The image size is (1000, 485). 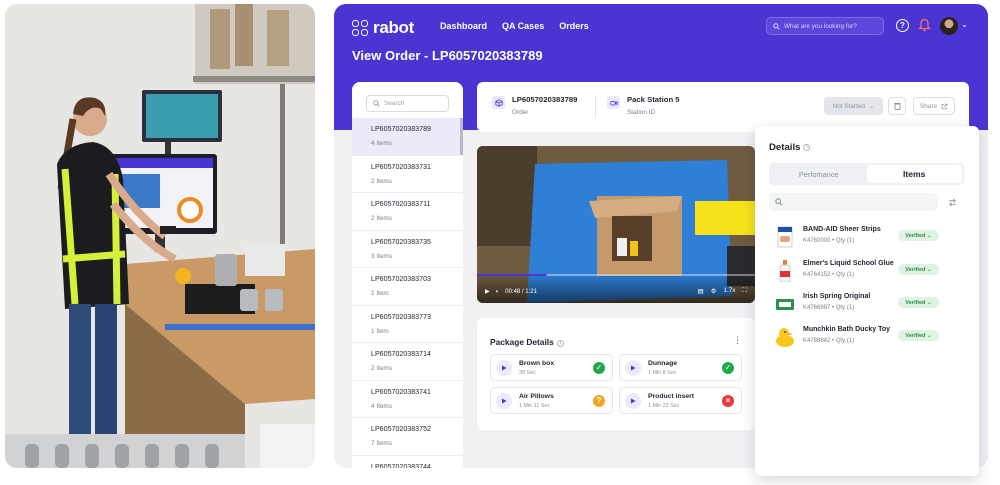 What do you see at coordinates (407, 362) in the screenshot?
I see `order-list-item: LP6057020383714 2 Items` at bounding box center [407, 362].